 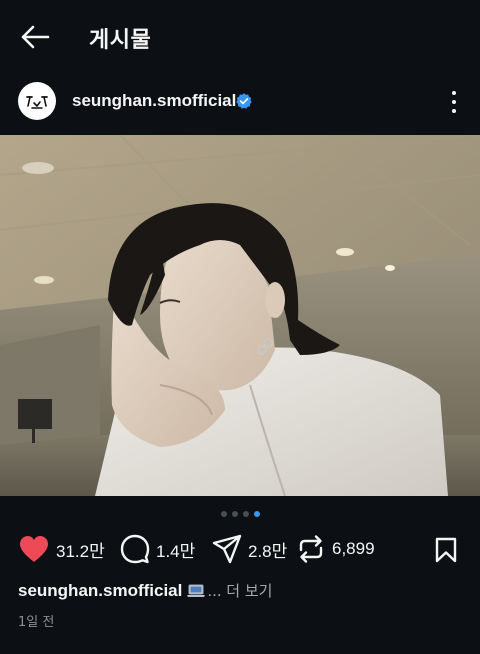 What do you see at coordinates (120, 40) in the screenshot?
I see `page-title: 게시물` at bounding box center [120, 40].